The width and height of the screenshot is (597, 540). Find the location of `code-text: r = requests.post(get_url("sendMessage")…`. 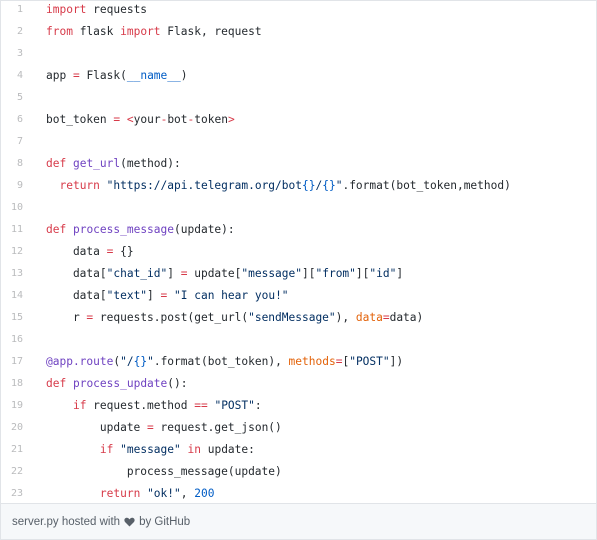

code-text: r = requests.post(get_url("sendMessage")… is located at coordinates (229, 317).